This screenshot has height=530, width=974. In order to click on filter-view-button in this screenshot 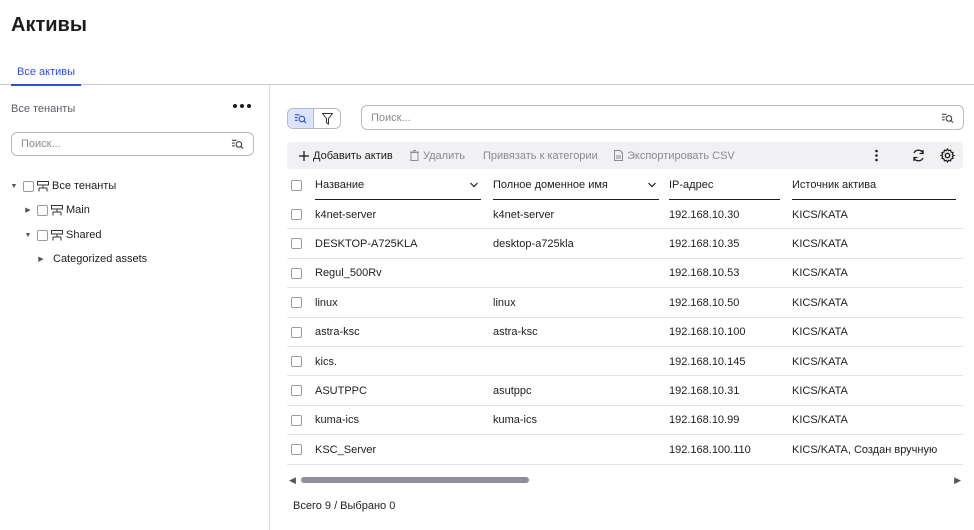, I will do `click(327, 118)`.